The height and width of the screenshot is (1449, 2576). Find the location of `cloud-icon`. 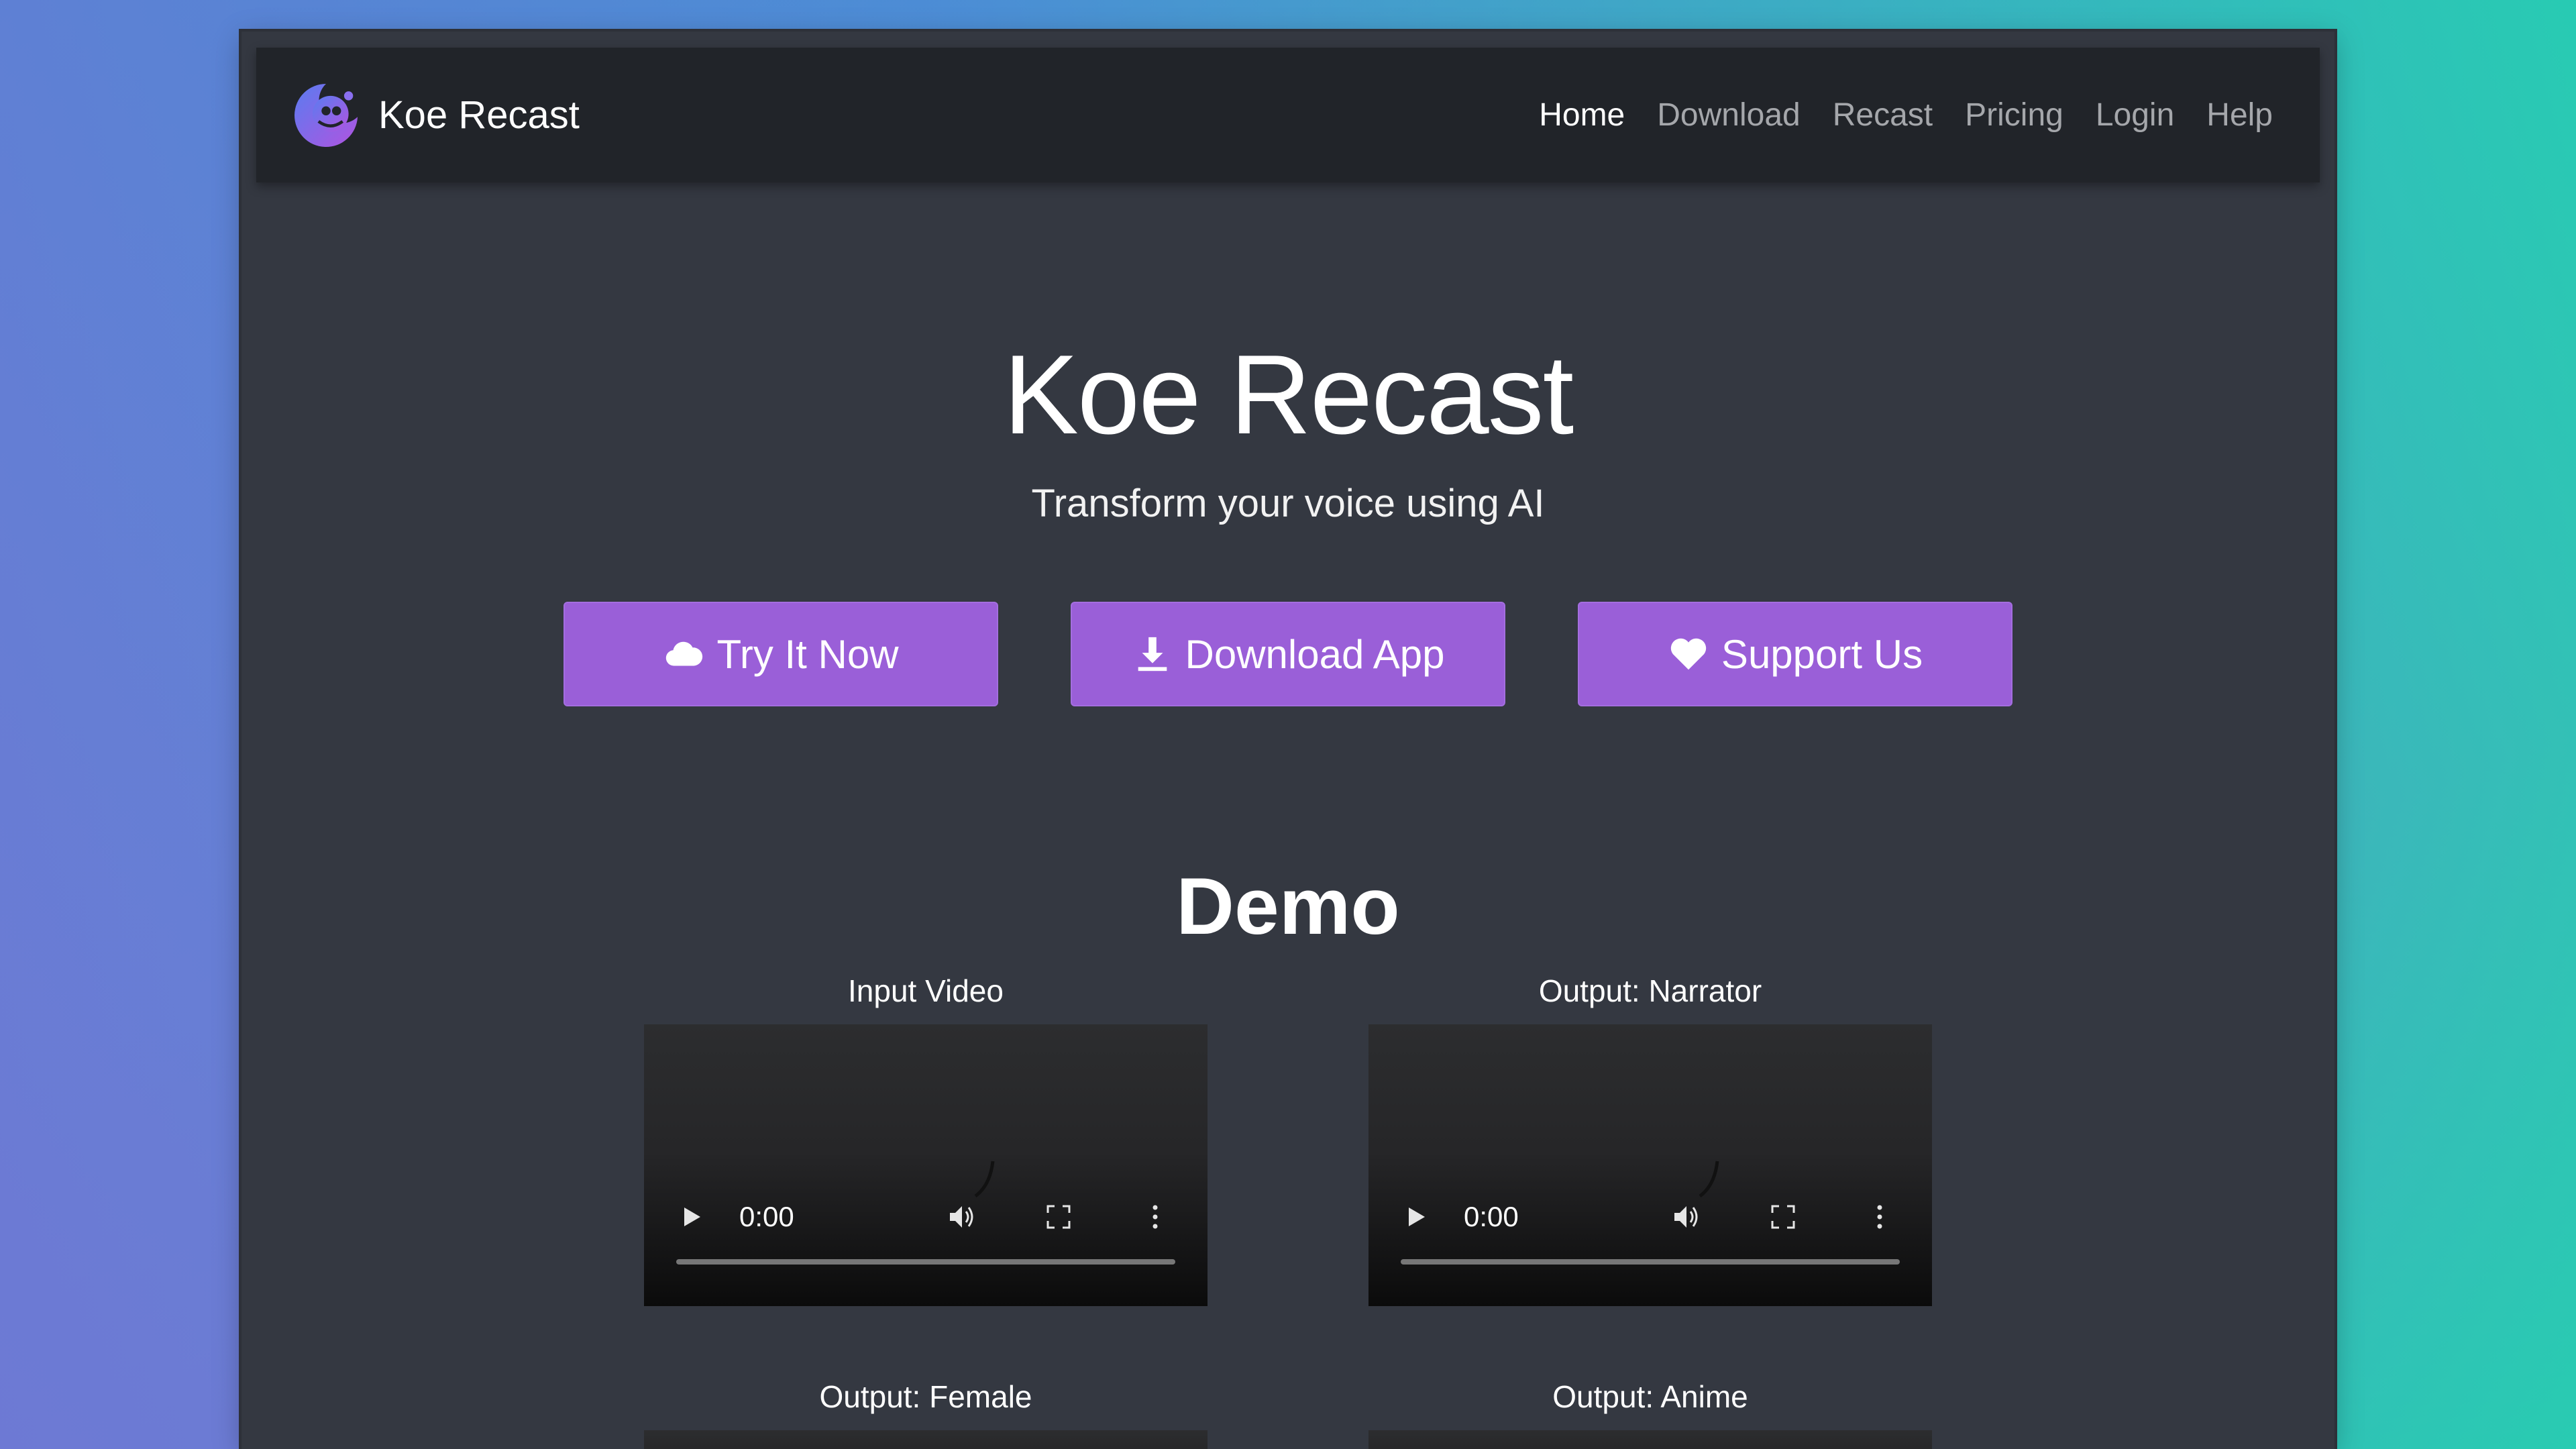

cloud-icon is located at coordinates (684, 653).